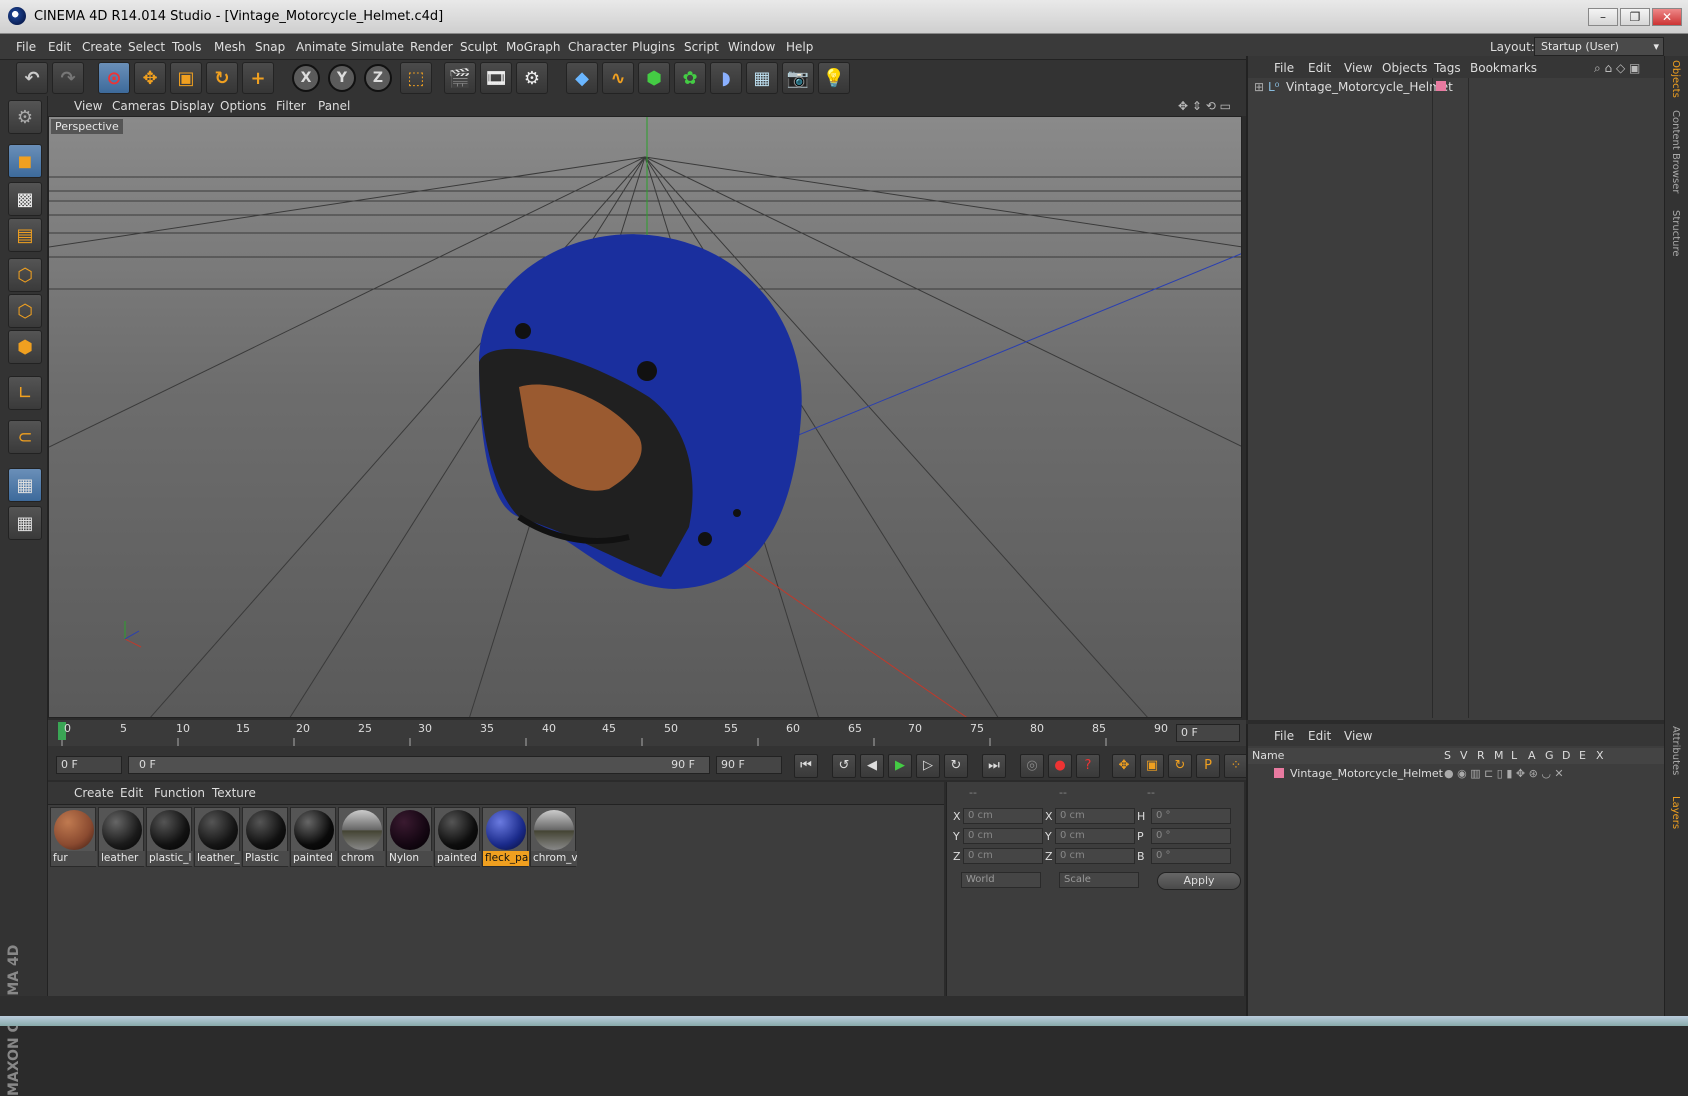  Describe the element at coordinates (68, 78) in the screenshot. I see `redo-icon: ↷` at that location.